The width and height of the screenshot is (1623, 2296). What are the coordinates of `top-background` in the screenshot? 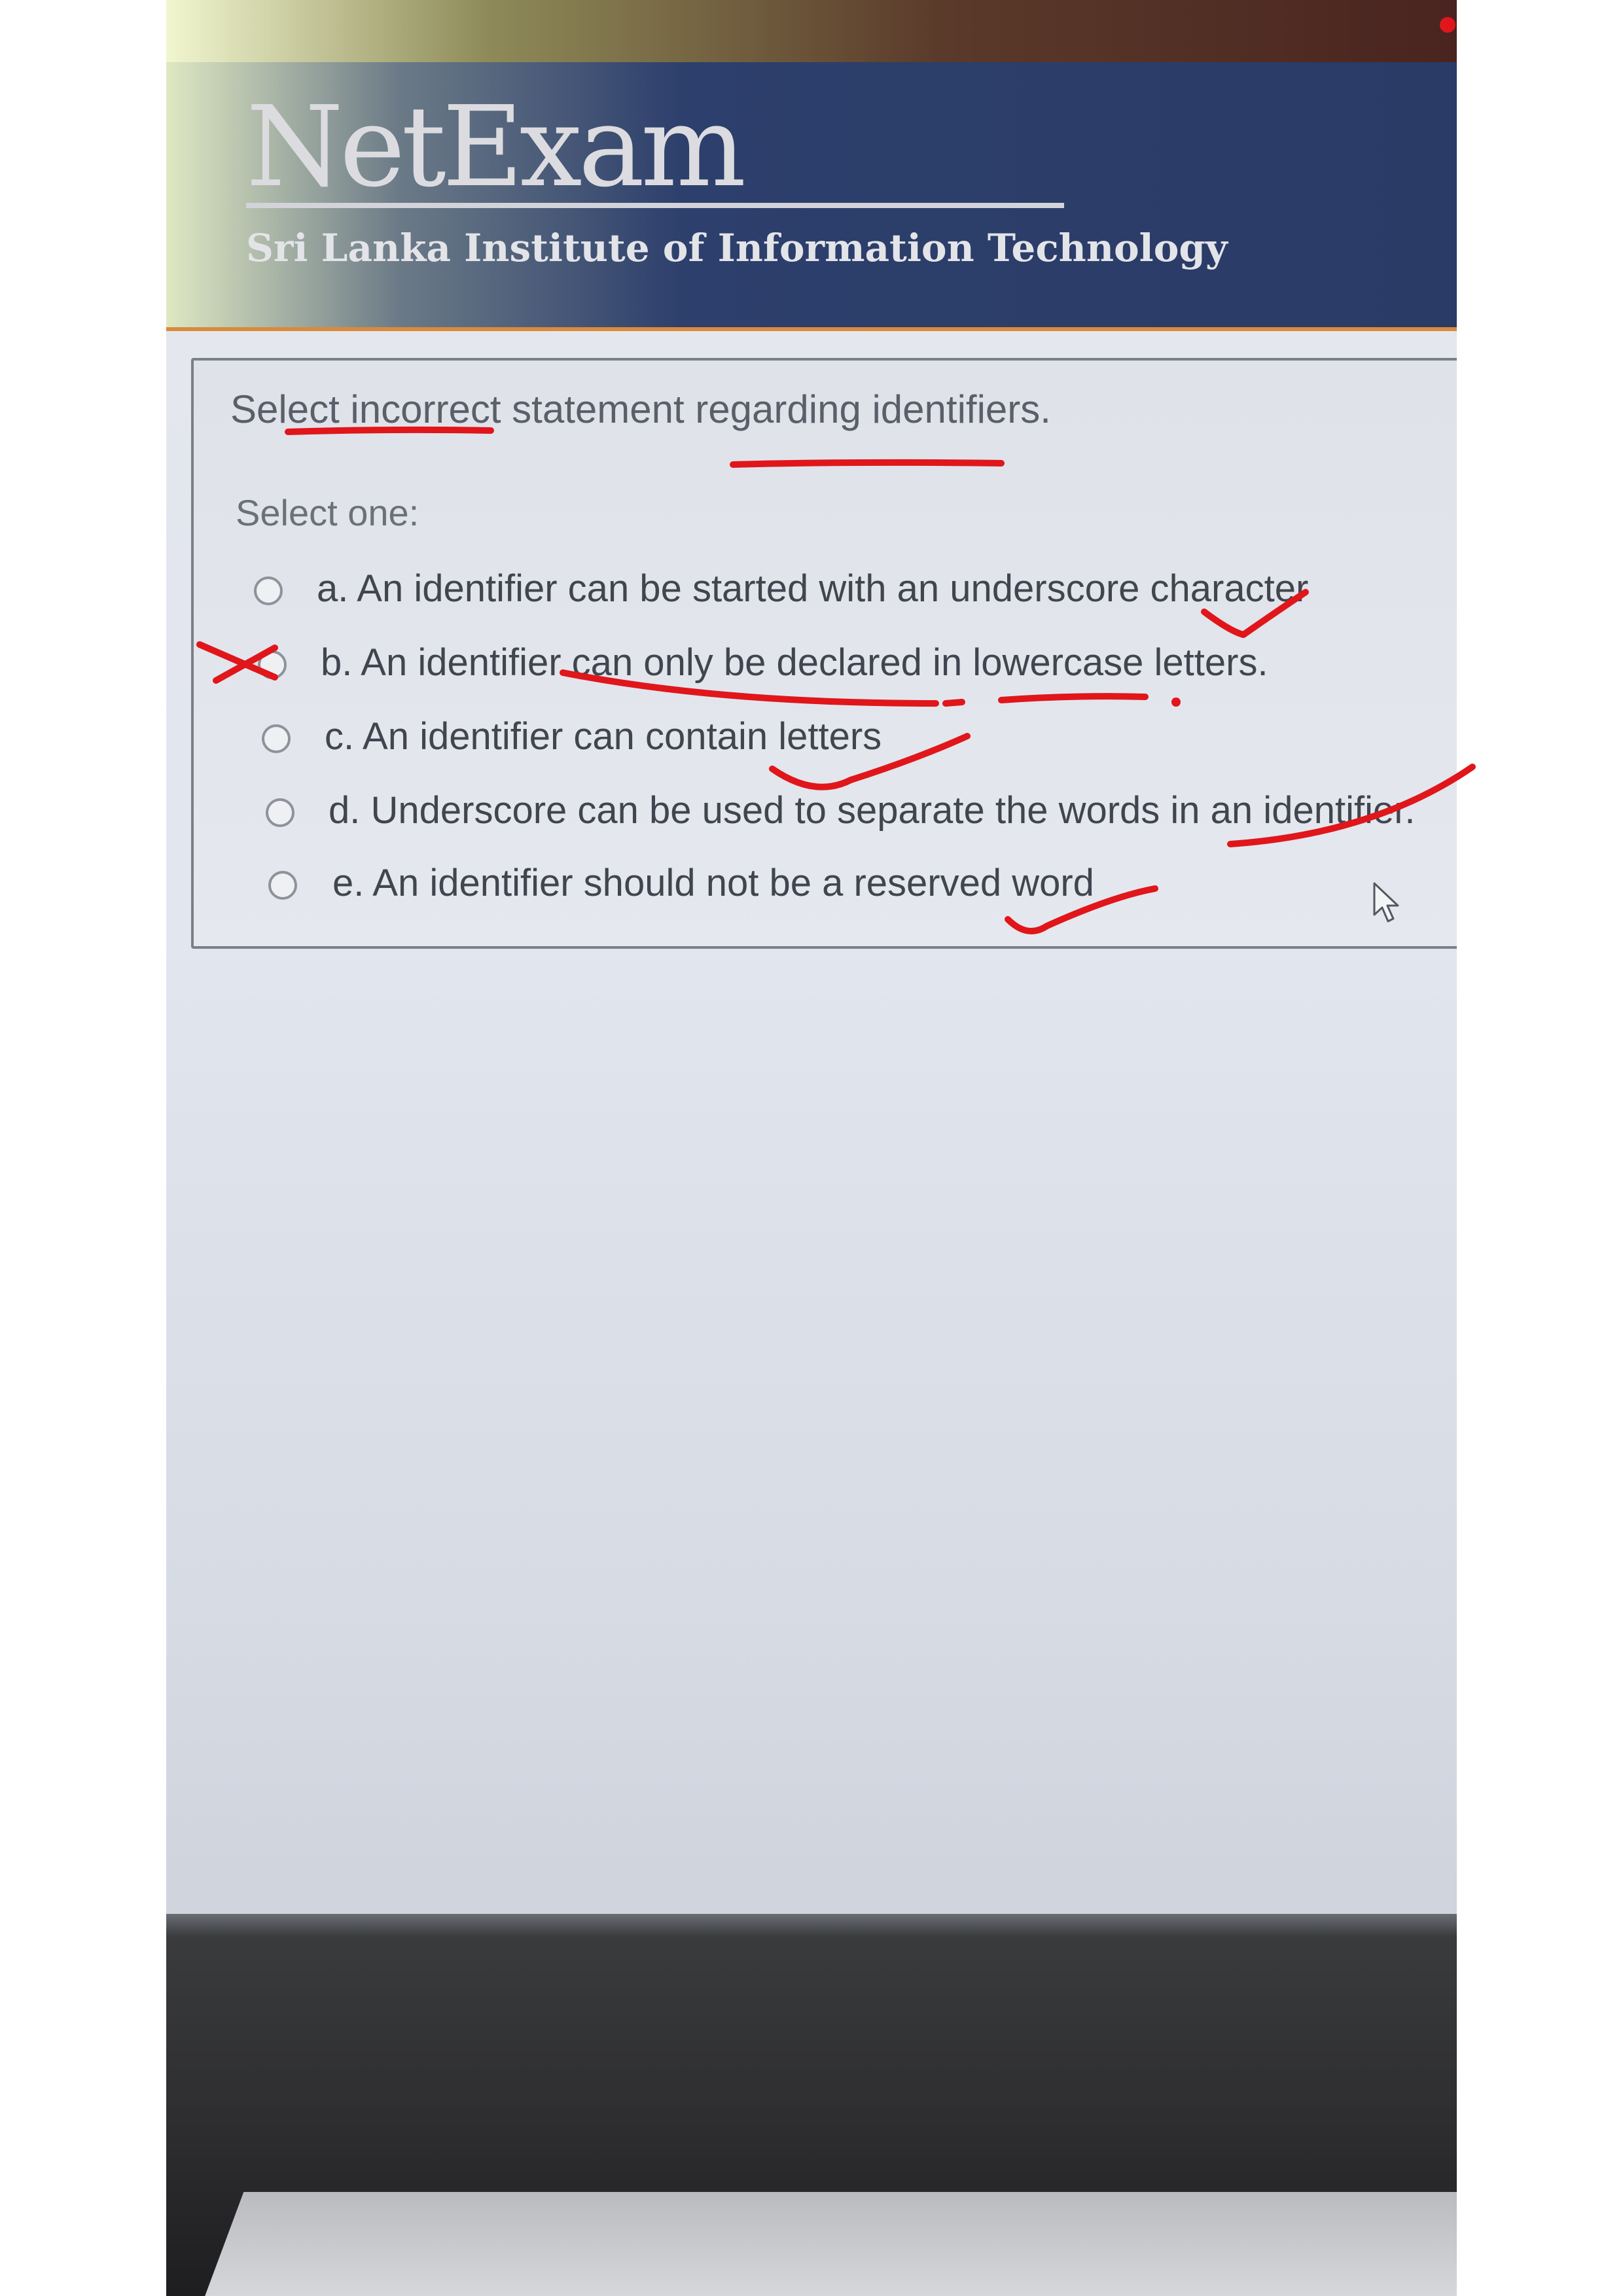 It's located at (811, 33).